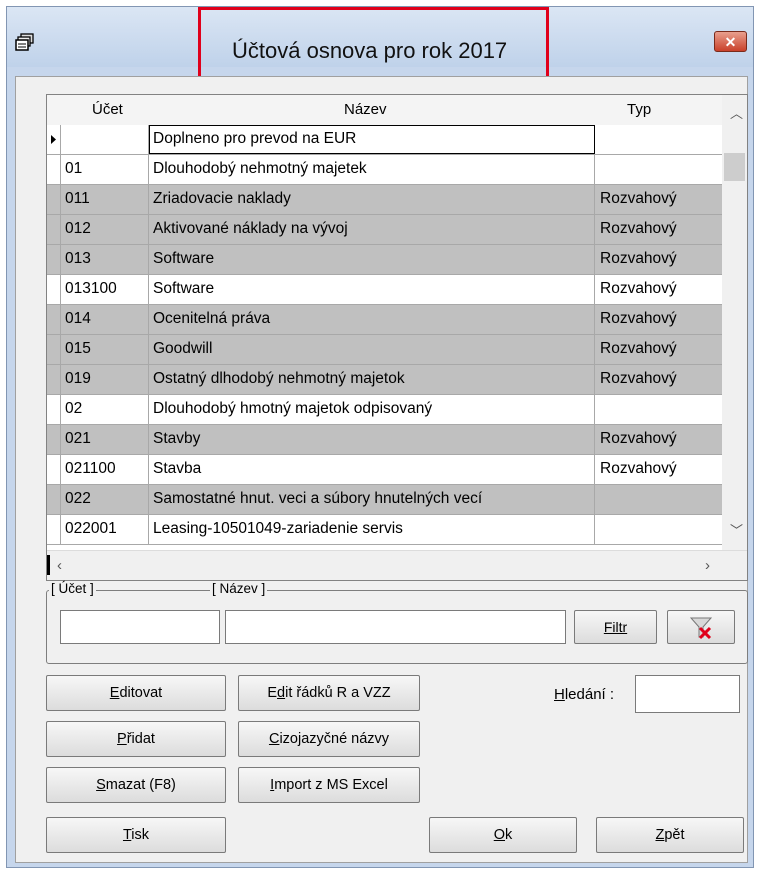  I want to click on cell-ucet: 021, so click(105, 439).